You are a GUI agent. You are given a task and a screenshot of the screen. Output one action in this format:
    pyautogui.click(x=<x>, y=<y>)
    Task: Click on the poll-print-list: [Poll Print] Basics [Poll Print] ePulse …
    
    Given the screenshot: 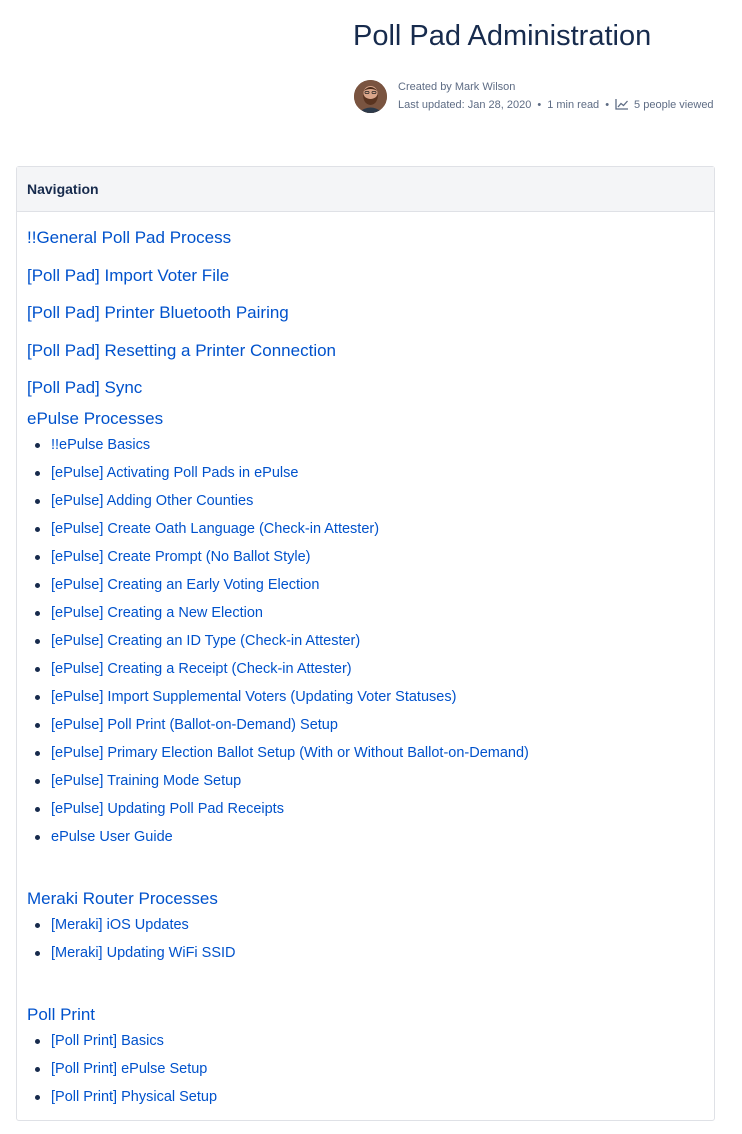 What is the action you would take?
    pyautogui.click(x=365, y=1069)
    